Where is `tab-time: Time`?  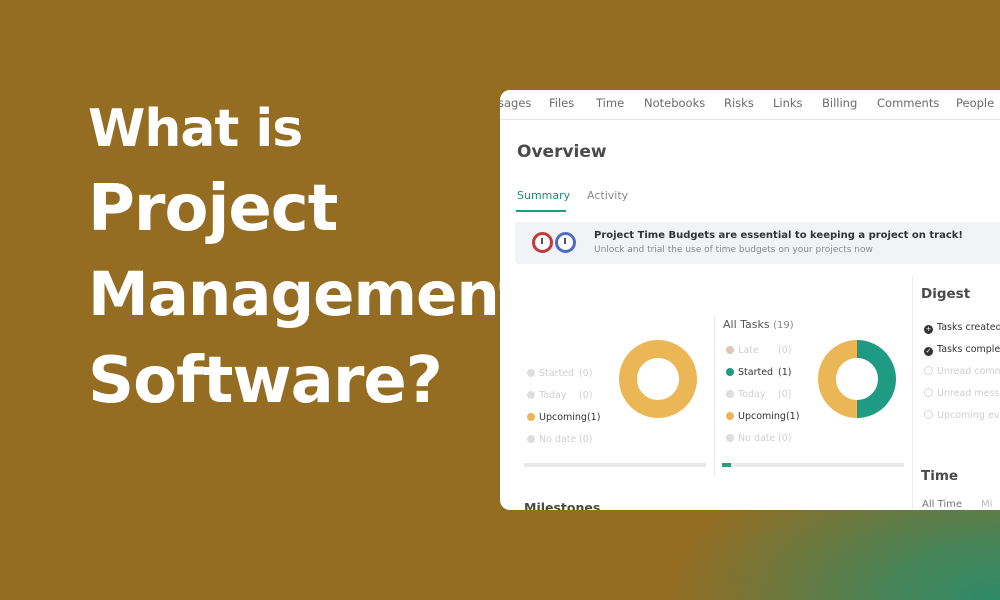
tab-time: Time is located at coordinates (610, 103).